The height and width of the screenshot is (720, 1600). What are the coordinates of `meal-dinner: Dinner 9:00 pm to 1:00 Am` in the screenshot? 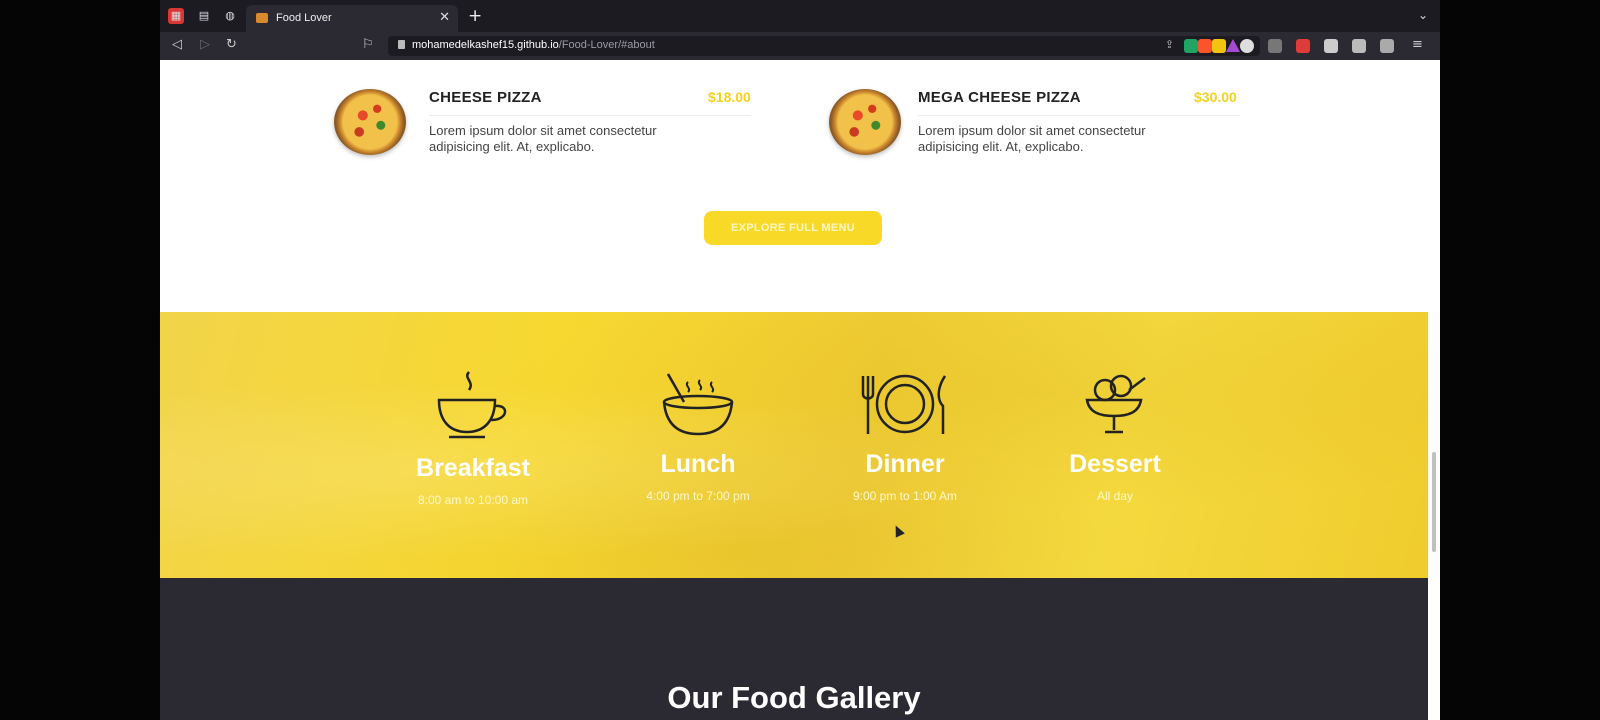 It's located at (905, 435).